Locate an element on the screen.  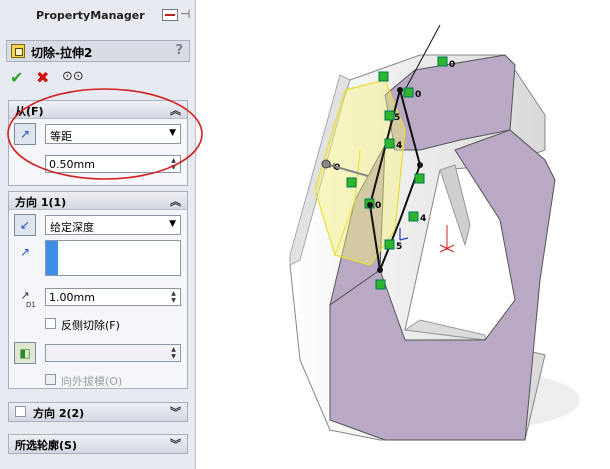
panel-header: PropertyManager ⊣ is located at coordinates (98, 16).